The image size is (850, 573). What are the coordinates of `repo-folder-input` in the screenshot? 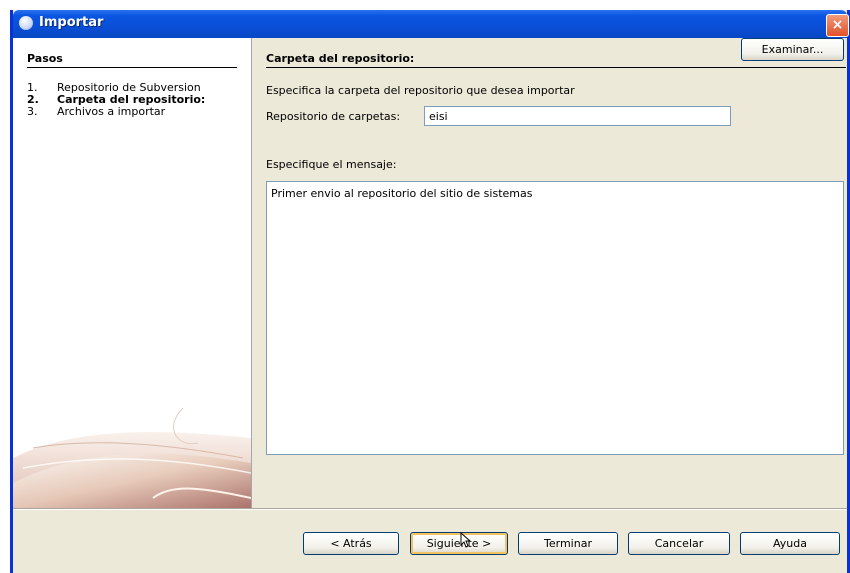 It's located at (577, 116).